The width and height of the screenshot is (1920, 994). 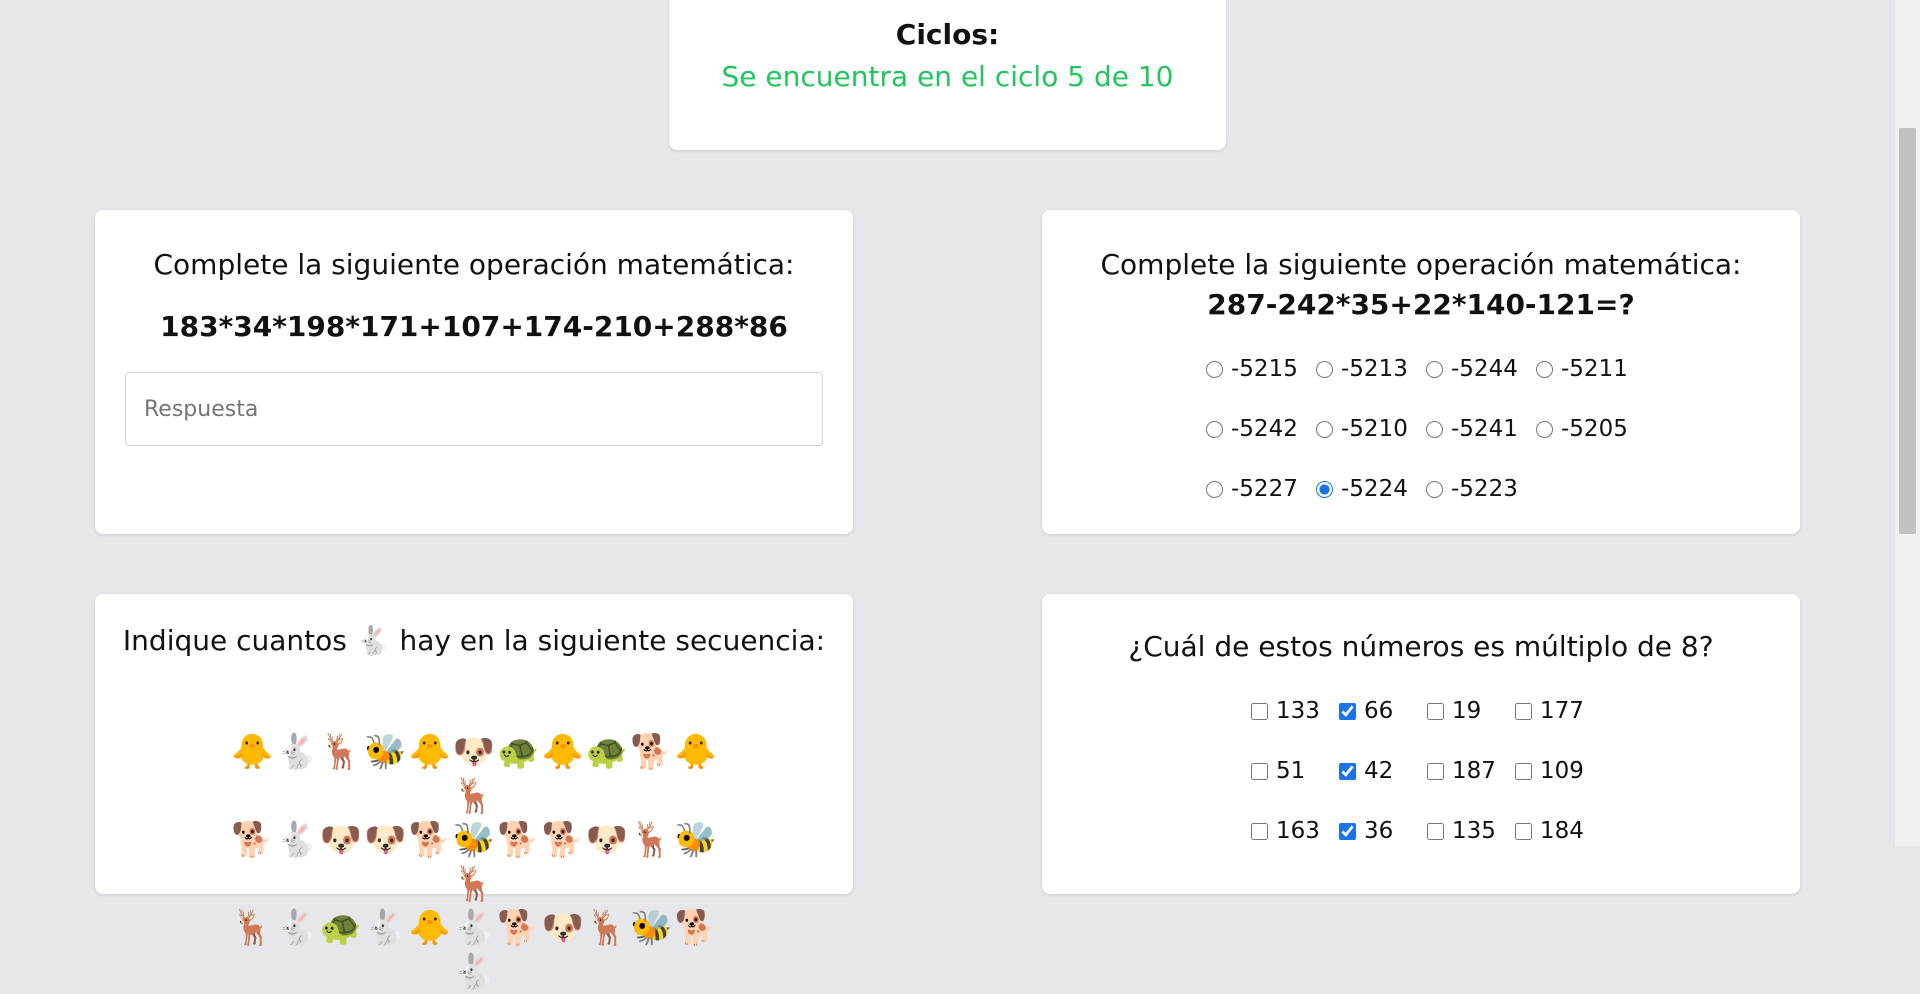 I want to click on scrollbar-thumb, so click(x=1907, y=331).